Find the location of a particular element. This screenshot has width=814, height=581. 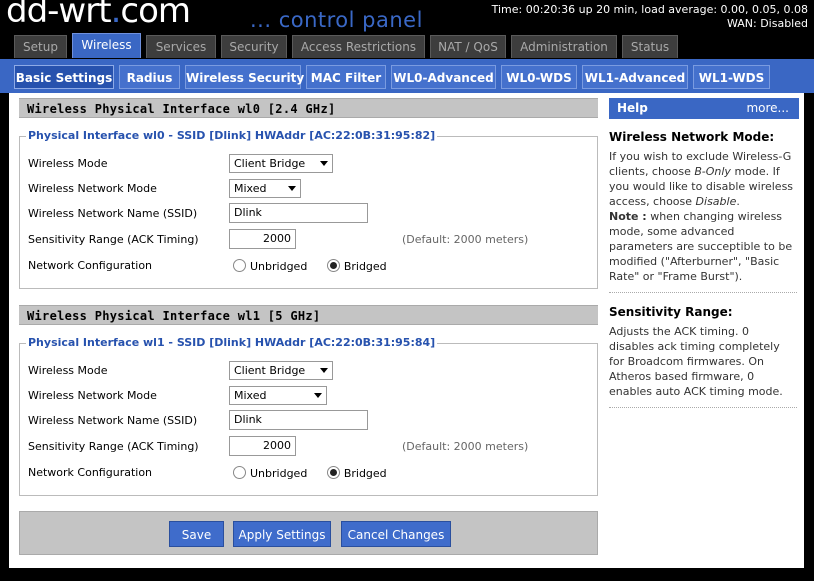

tab-nat-qos: NAT / QoS is located at coordinates (468, 46).